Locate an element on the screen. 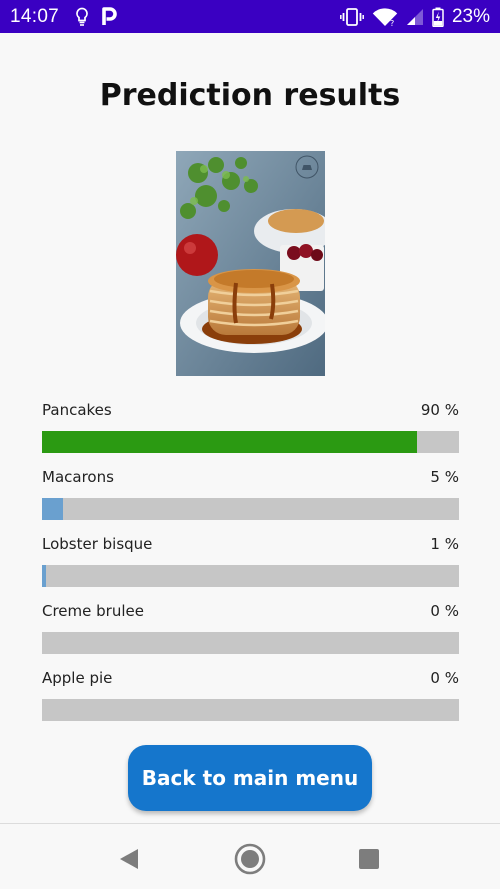 This screenshot has height=889, width=500. navigation-bar is located at coordinates (250, 856).